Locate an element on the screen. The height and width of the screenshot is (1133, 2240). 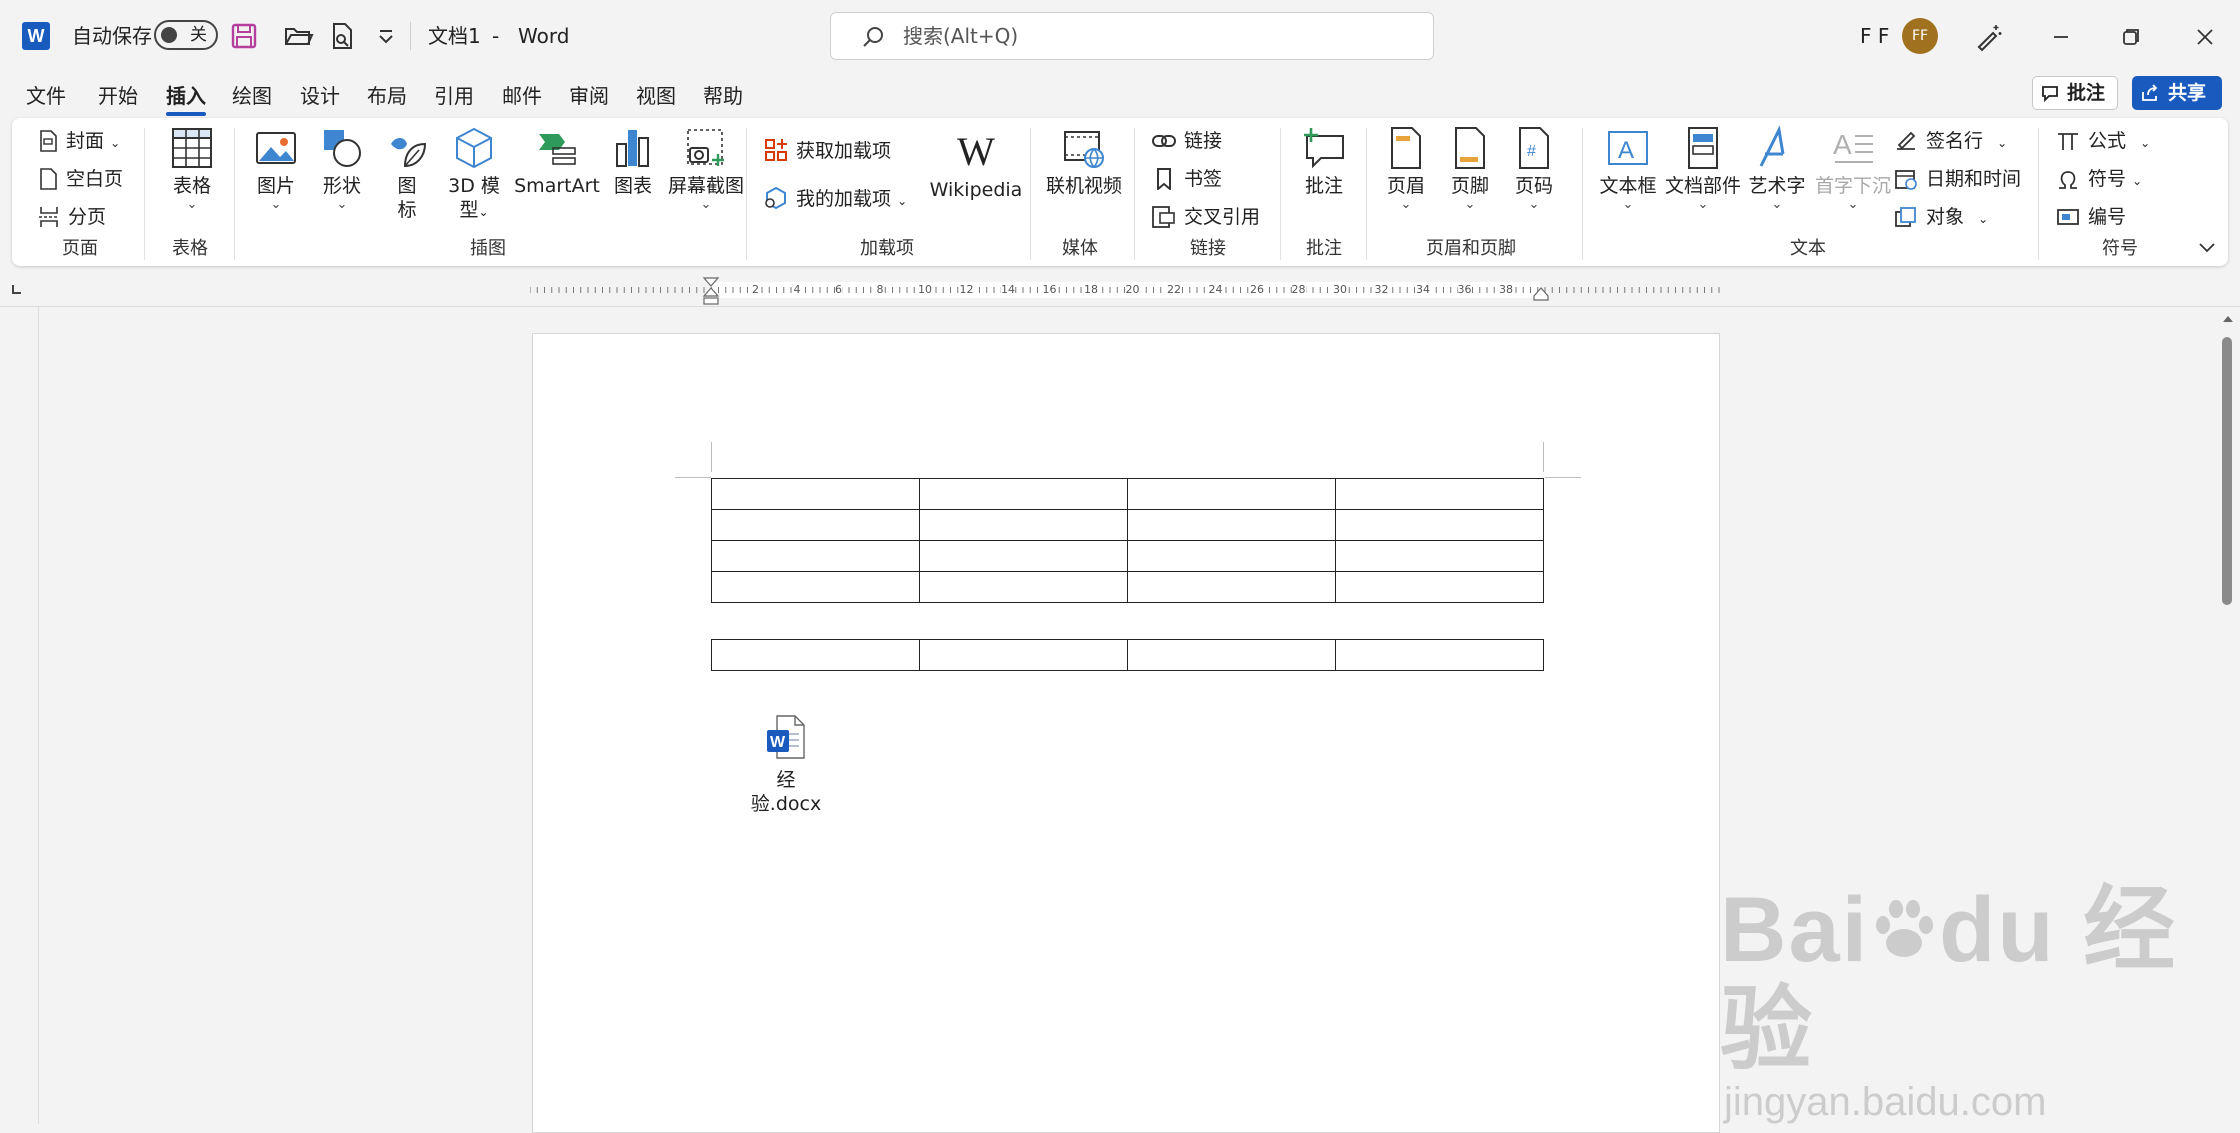
drop-cap-button: A 首字下沉 ⌄ is located at coordinates (1853, 169).